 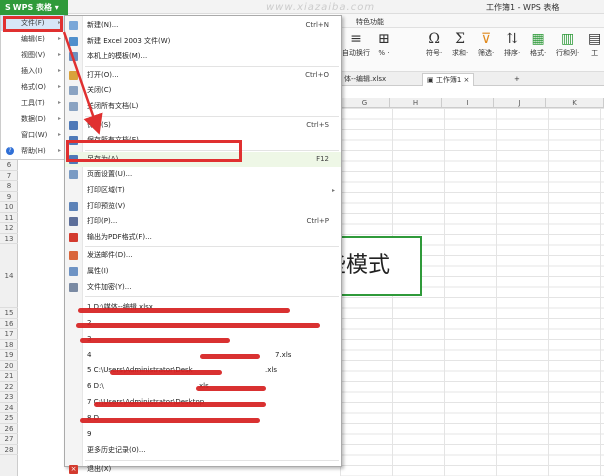 I want to click on file-menu-item: ■ 打开(O)... Ctrl+O, so click(x=203, y=75).